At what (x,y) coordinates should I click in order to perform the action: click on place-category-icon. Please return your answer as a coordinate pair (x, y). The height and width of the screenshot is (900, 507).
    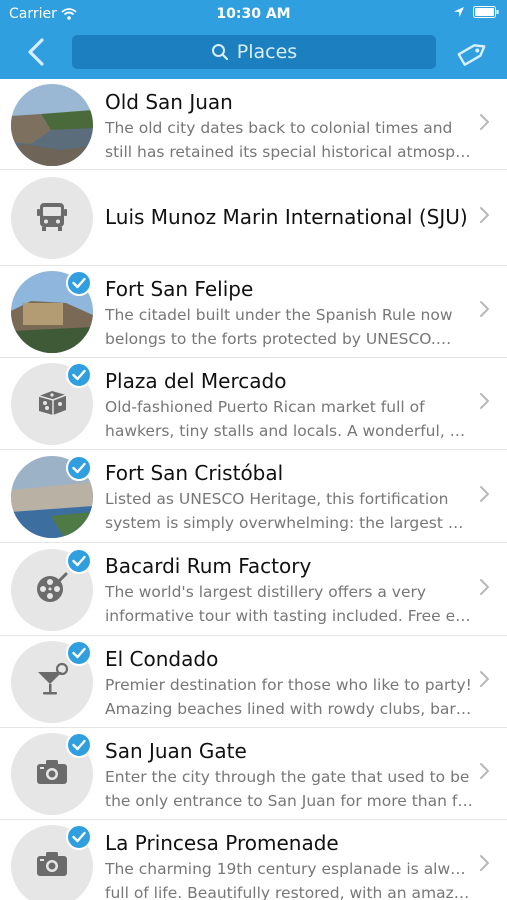
    Looking at the image, I should click on (52, 218).